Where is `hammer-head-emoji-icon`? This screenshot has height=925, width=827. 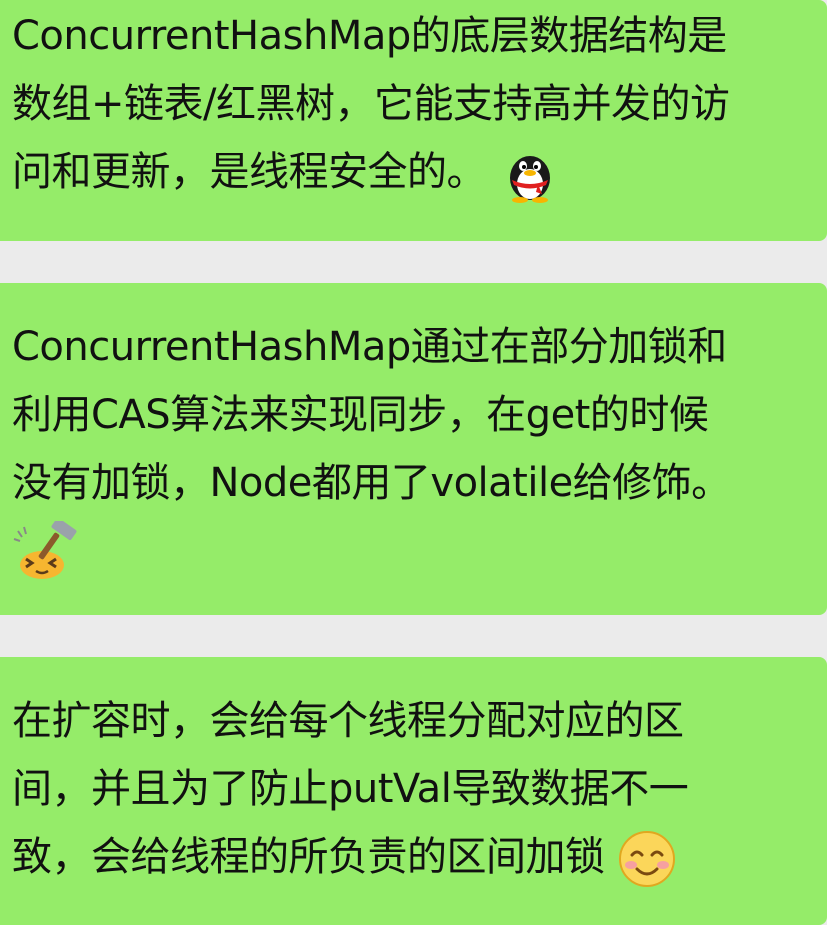
hammer-head-emoji-icon is located at coordinates (47, 551).